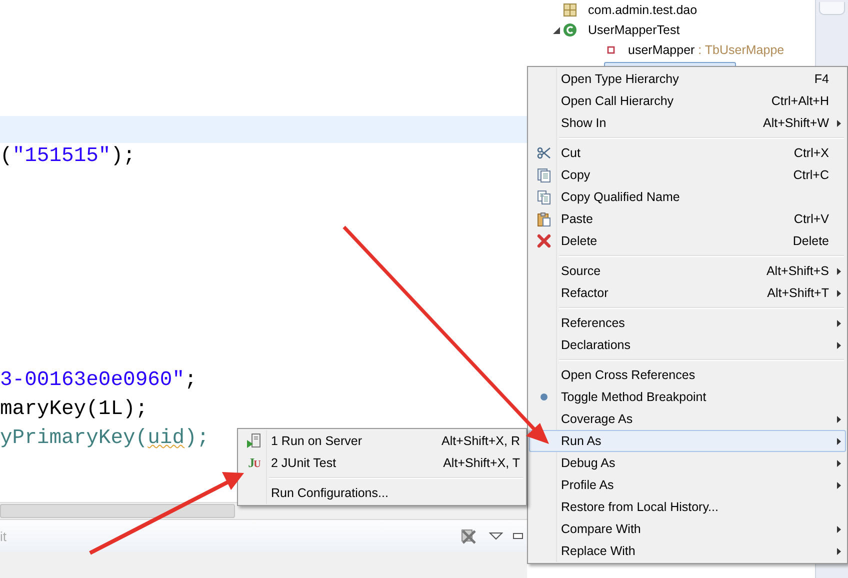  Describe the element at coordinates (687, 375) in the screenshot. I see `menu-item: Open Cross References` at that location.